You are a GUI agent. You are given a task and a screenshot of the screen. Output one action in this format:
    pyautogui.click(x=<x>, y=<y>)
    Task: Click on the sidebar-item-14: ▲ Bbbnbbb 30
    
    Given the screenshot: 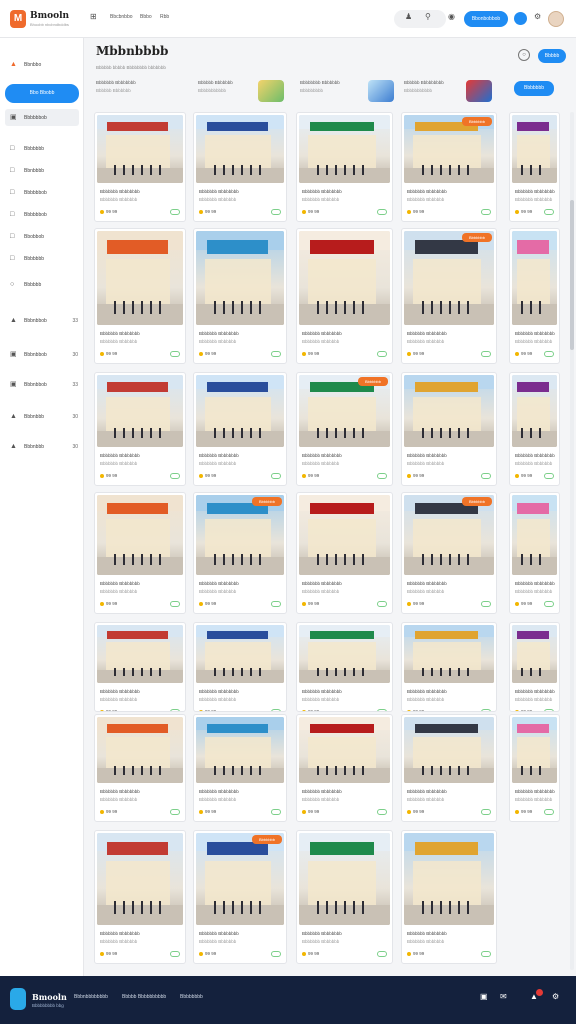 What is the action you would take?
    pyautogui.click(x=45, y=447)
    